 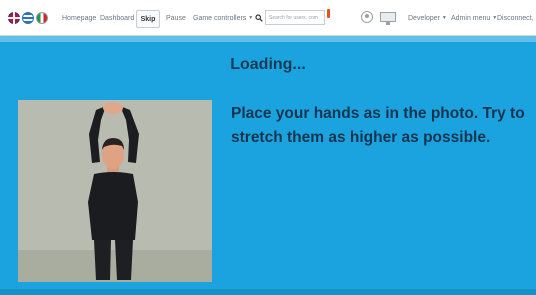 What do you see at coordinates (424, 18) in the screenshot?
I see `nav-developer-label: Developer` at bounding box center [424, 18].